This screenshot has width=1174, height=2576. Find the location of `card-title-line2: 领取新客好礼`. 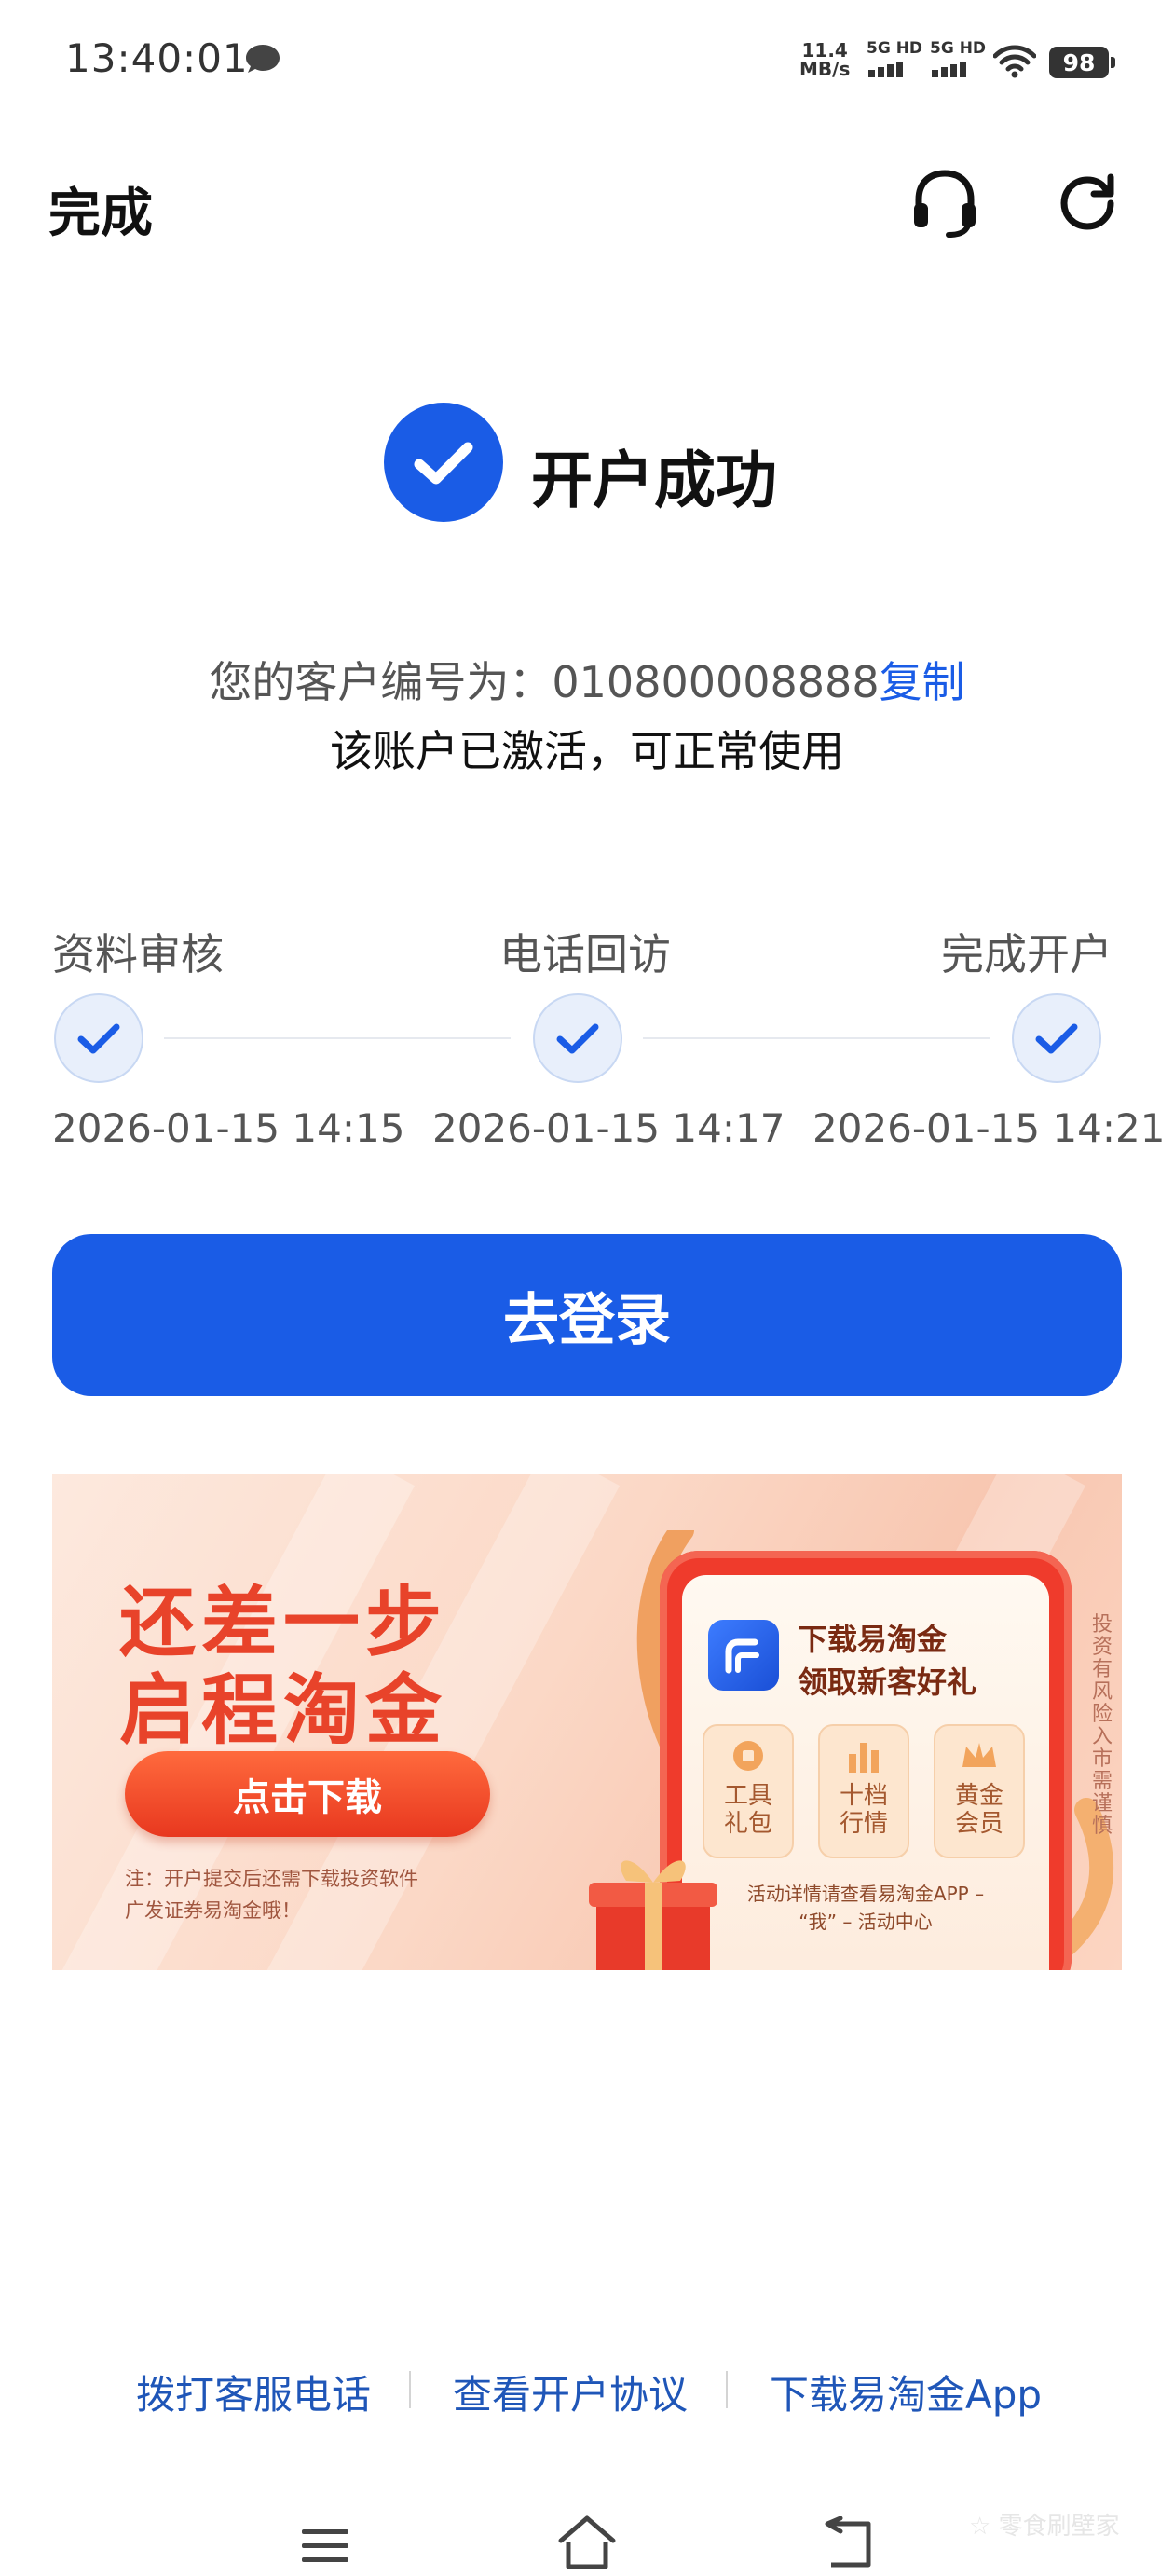

card-title-line2: 领取新客好礼 is located at coordinates (887, 1682).